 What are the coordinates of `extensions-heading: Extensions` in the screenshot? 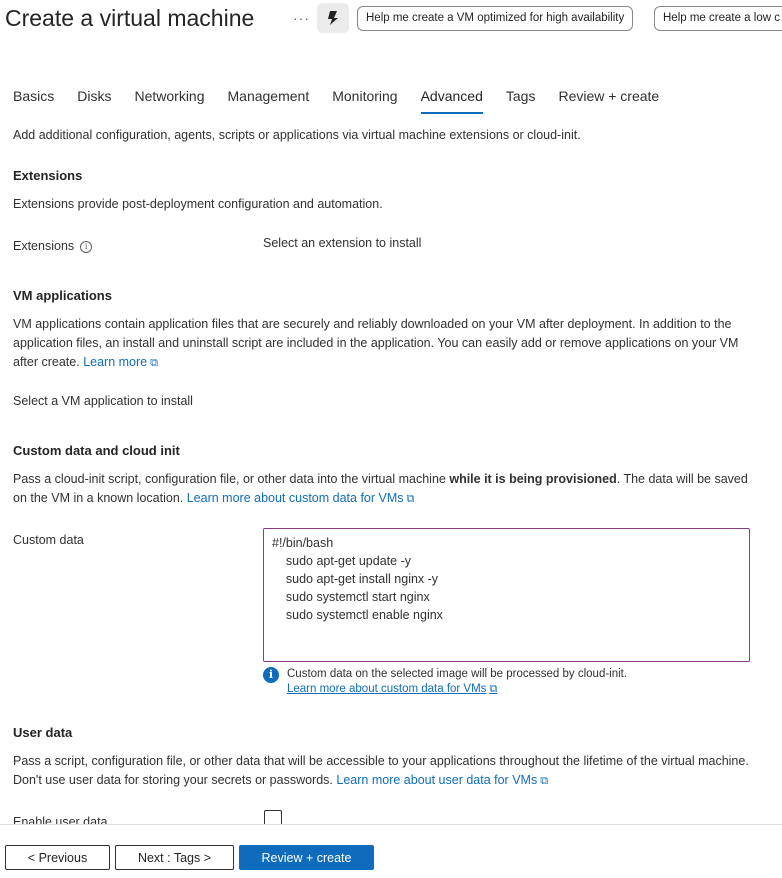 It's located at (48, 175).